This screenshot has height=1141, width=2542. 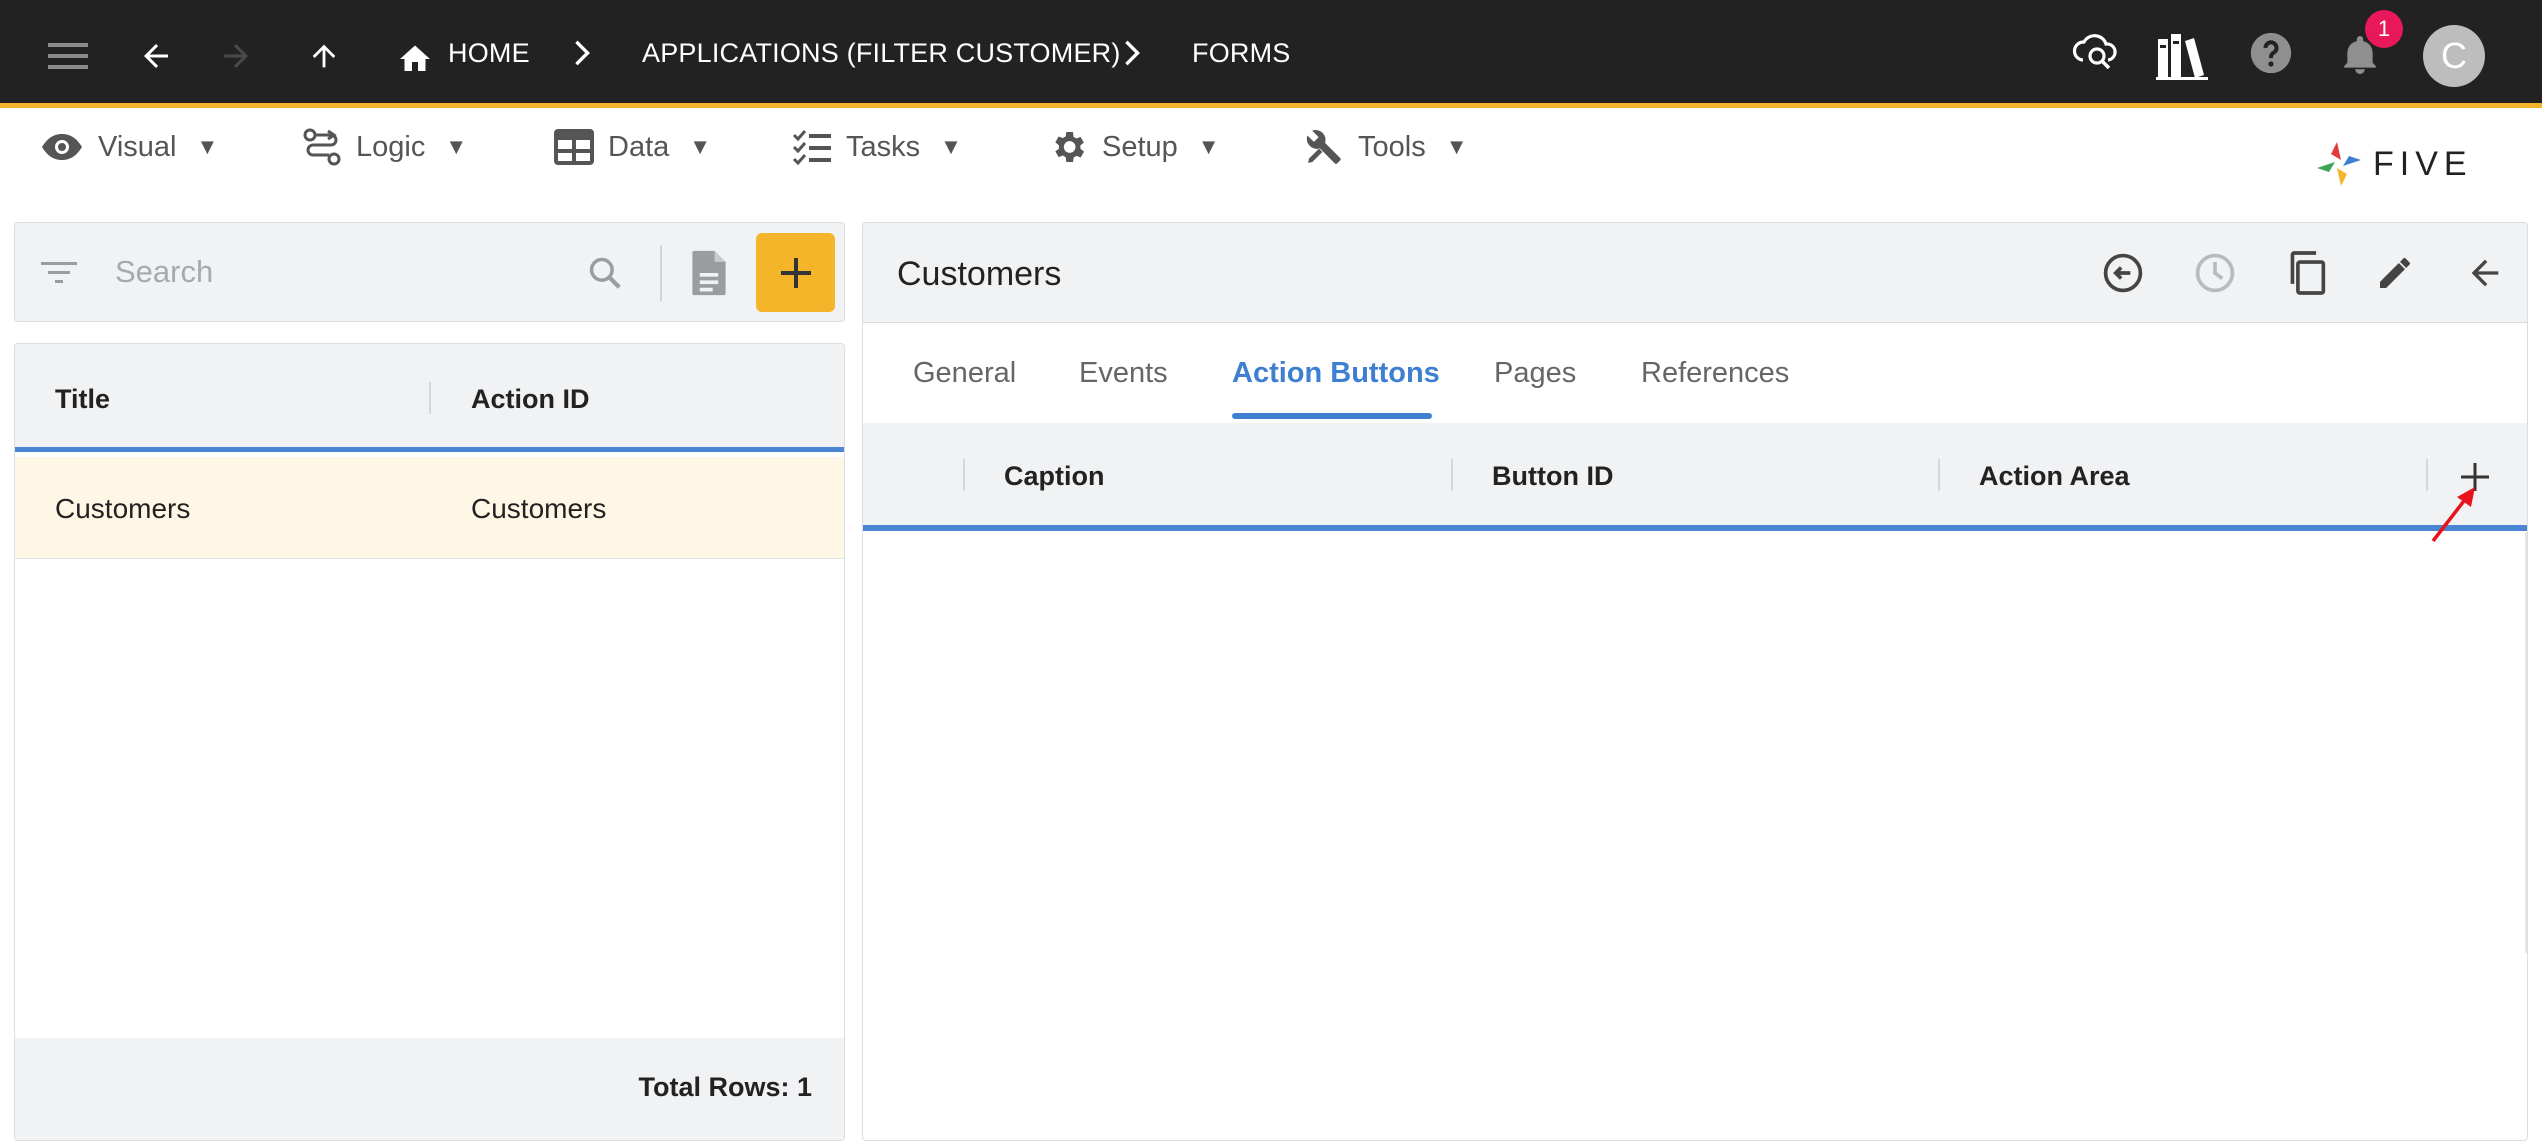 I want to click on menu-tools: Tools ▼, so click(x=1385, y=147).